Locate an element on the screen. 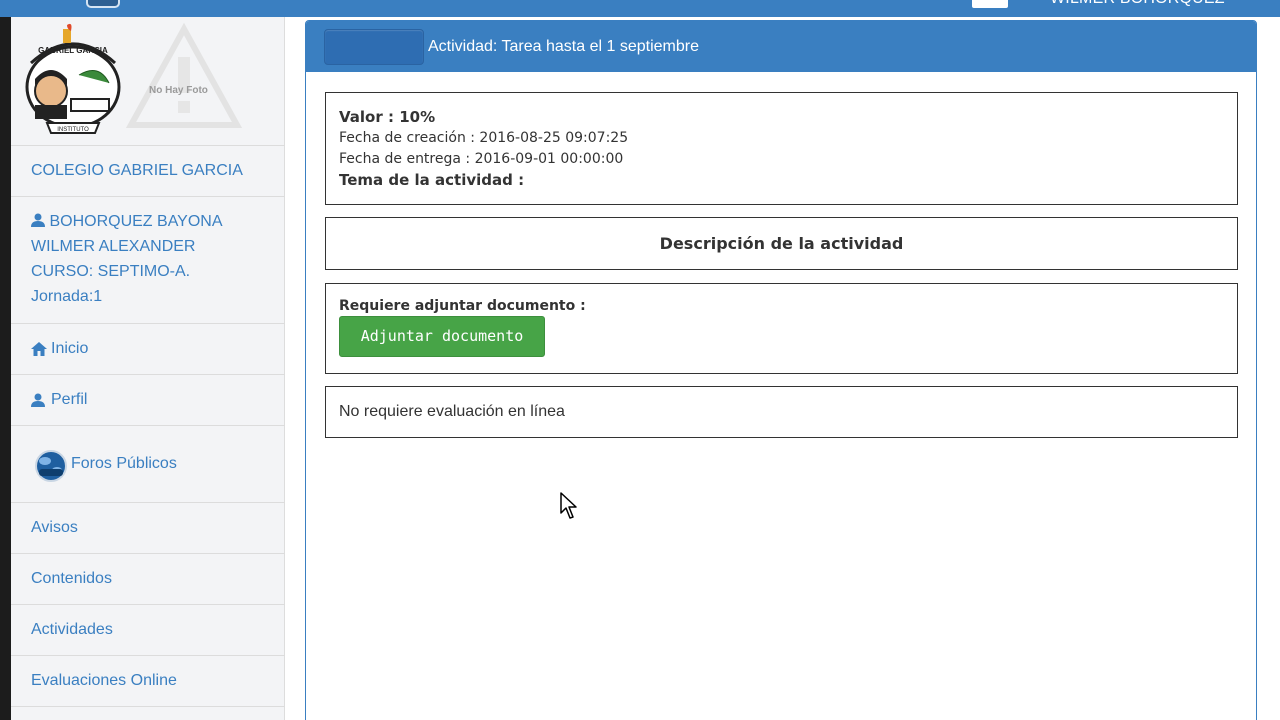 The image size is (1280, 720). sidebar-school-name: COLEGIO GABRIEL GARCIA is located at coordinates (148, 170).